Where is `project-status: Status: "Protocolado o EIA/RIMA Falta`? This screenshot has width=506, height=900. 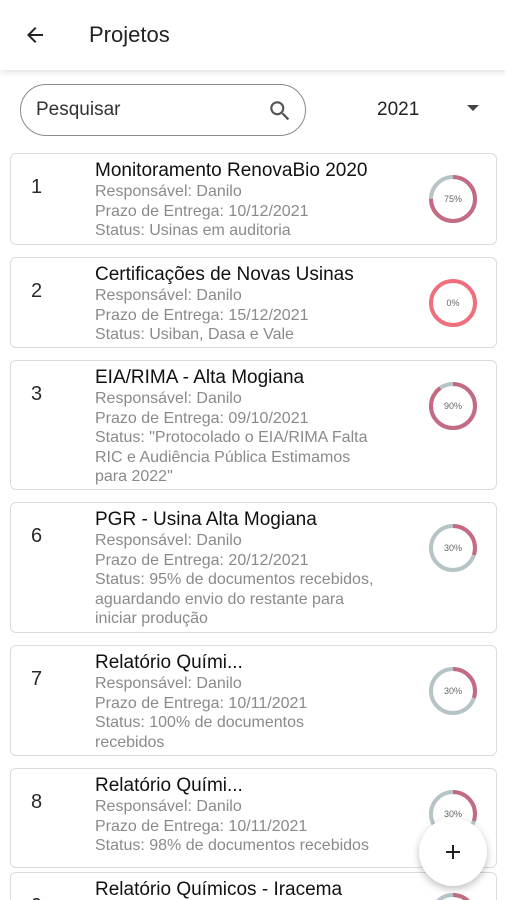
project-status: Status: "Protocolado o EIA/RIMA Falta is located at coordinates (231, 437).